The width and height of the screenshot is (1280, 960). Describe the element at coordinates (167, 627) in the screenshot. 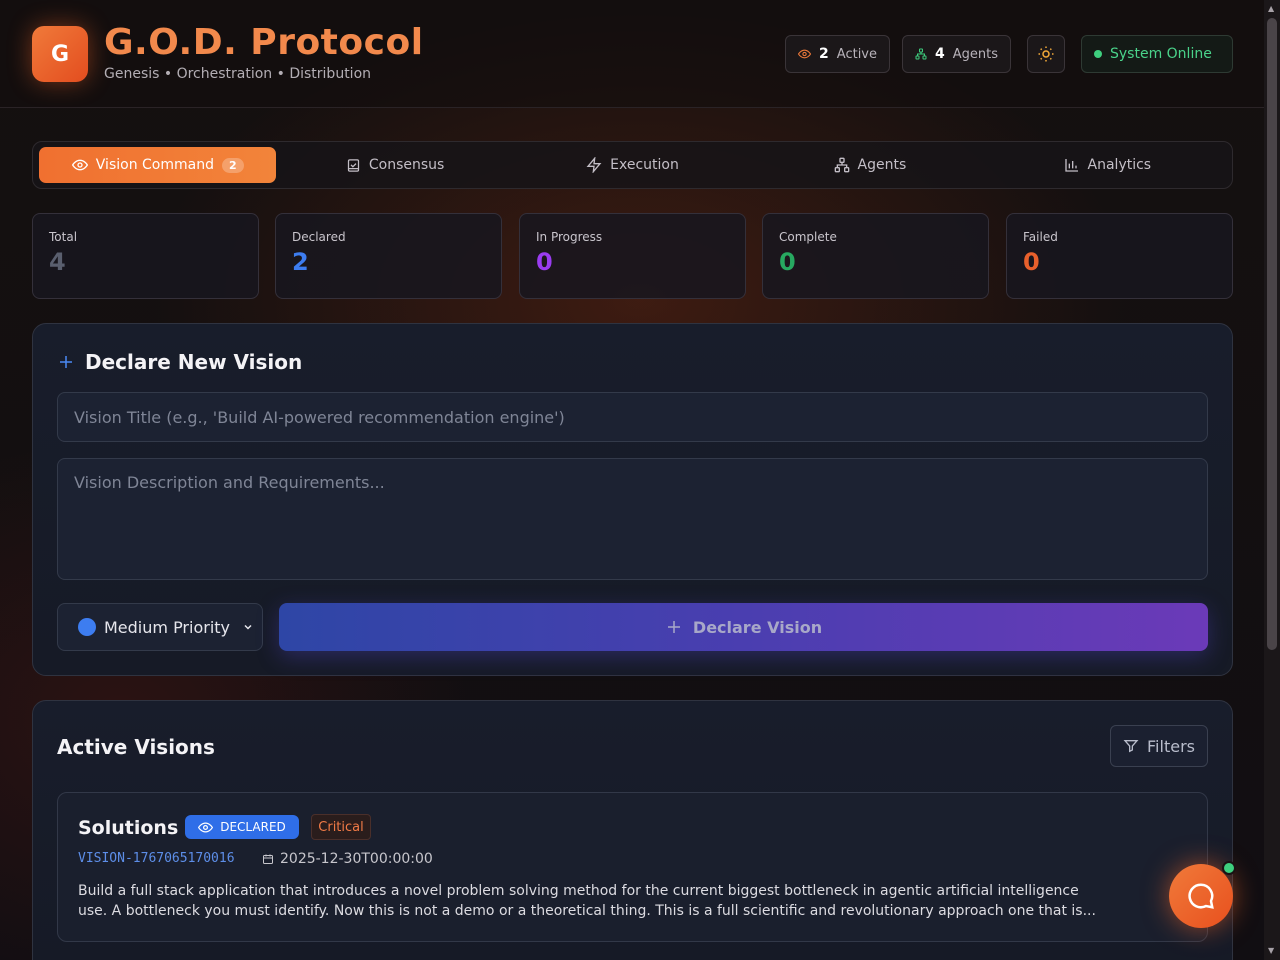

I see `priority-value: Medium Priority` at that location.